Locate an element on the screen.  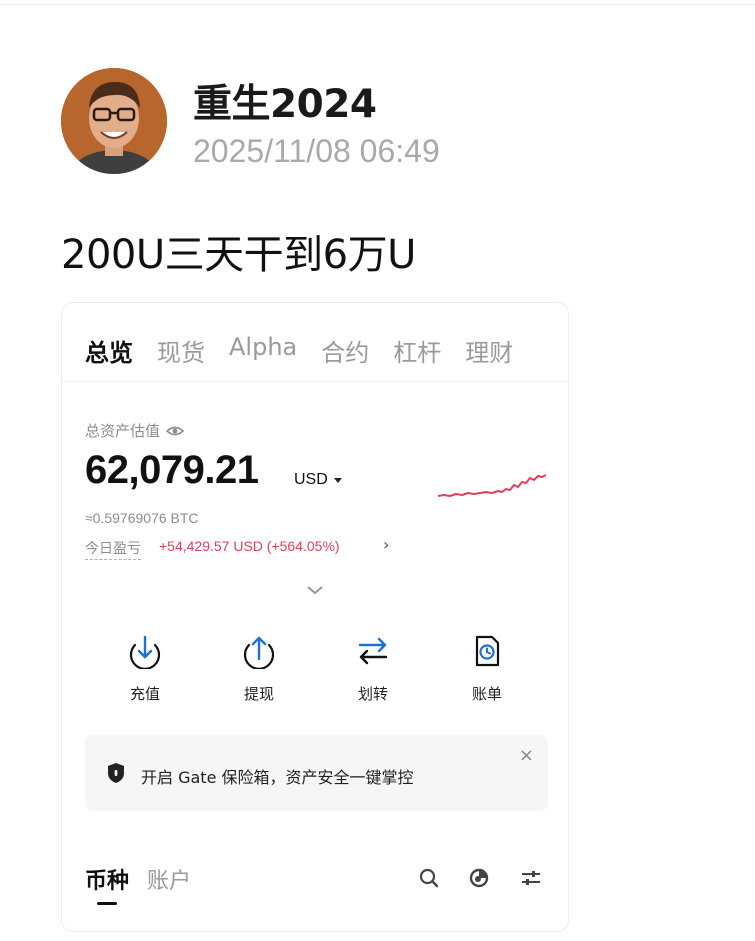
transfer-button: 划转 is located at coordinates (373, 668).